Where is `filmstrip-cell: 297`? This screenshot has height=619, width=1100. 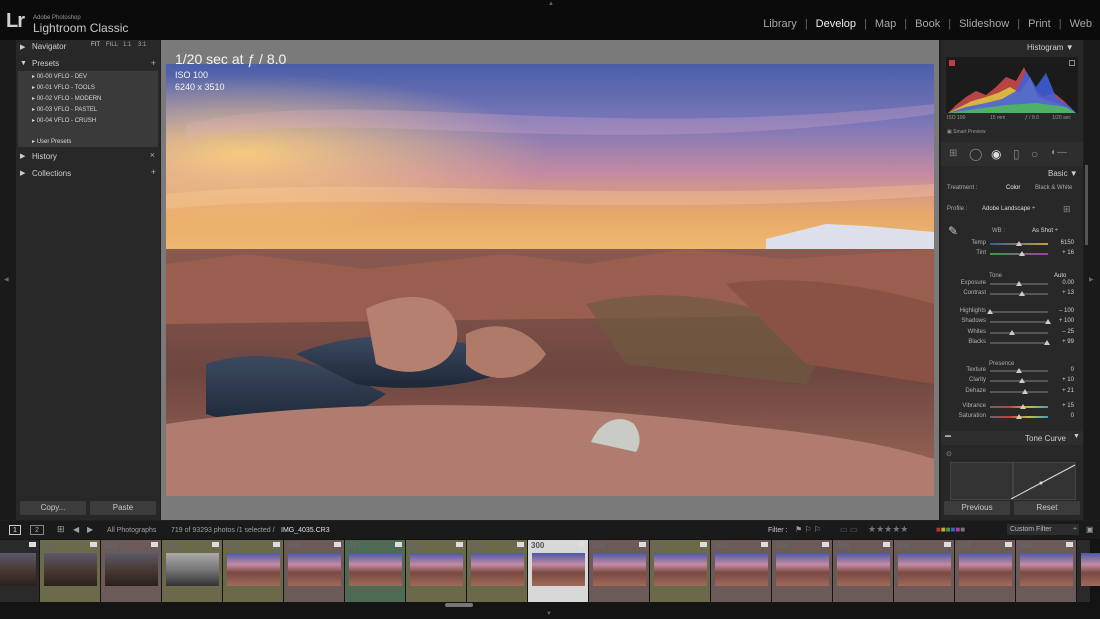
filmstrip-cell: 297 is located at coordinates (375, 571).